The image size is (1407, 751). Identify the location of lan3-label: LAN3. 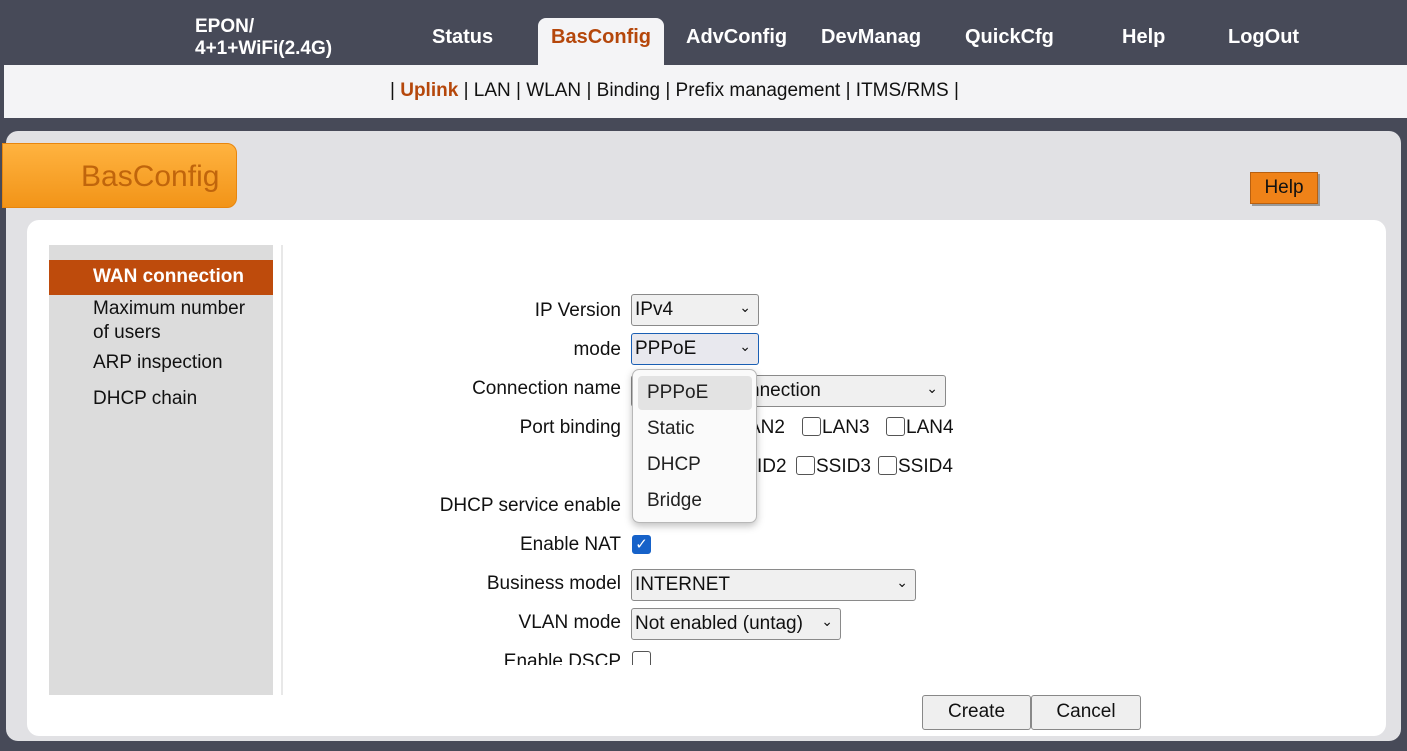
(846, 427).